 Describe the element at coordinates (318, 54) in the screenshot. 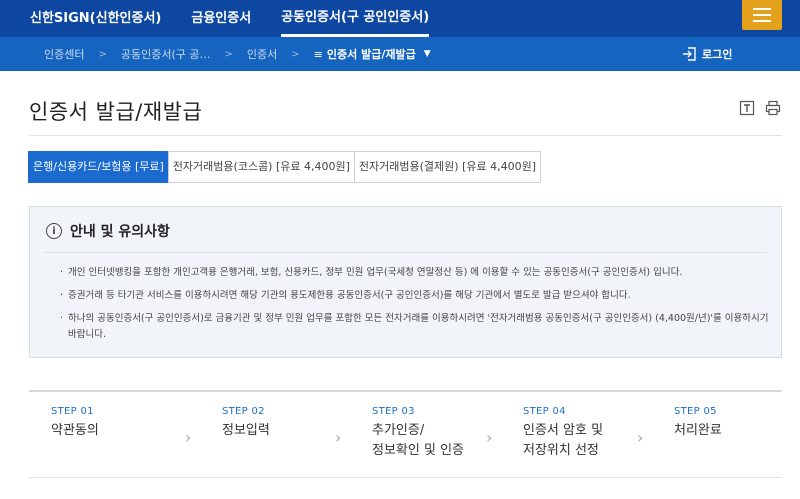

I see `list-menu-icon: ≡` at that location.